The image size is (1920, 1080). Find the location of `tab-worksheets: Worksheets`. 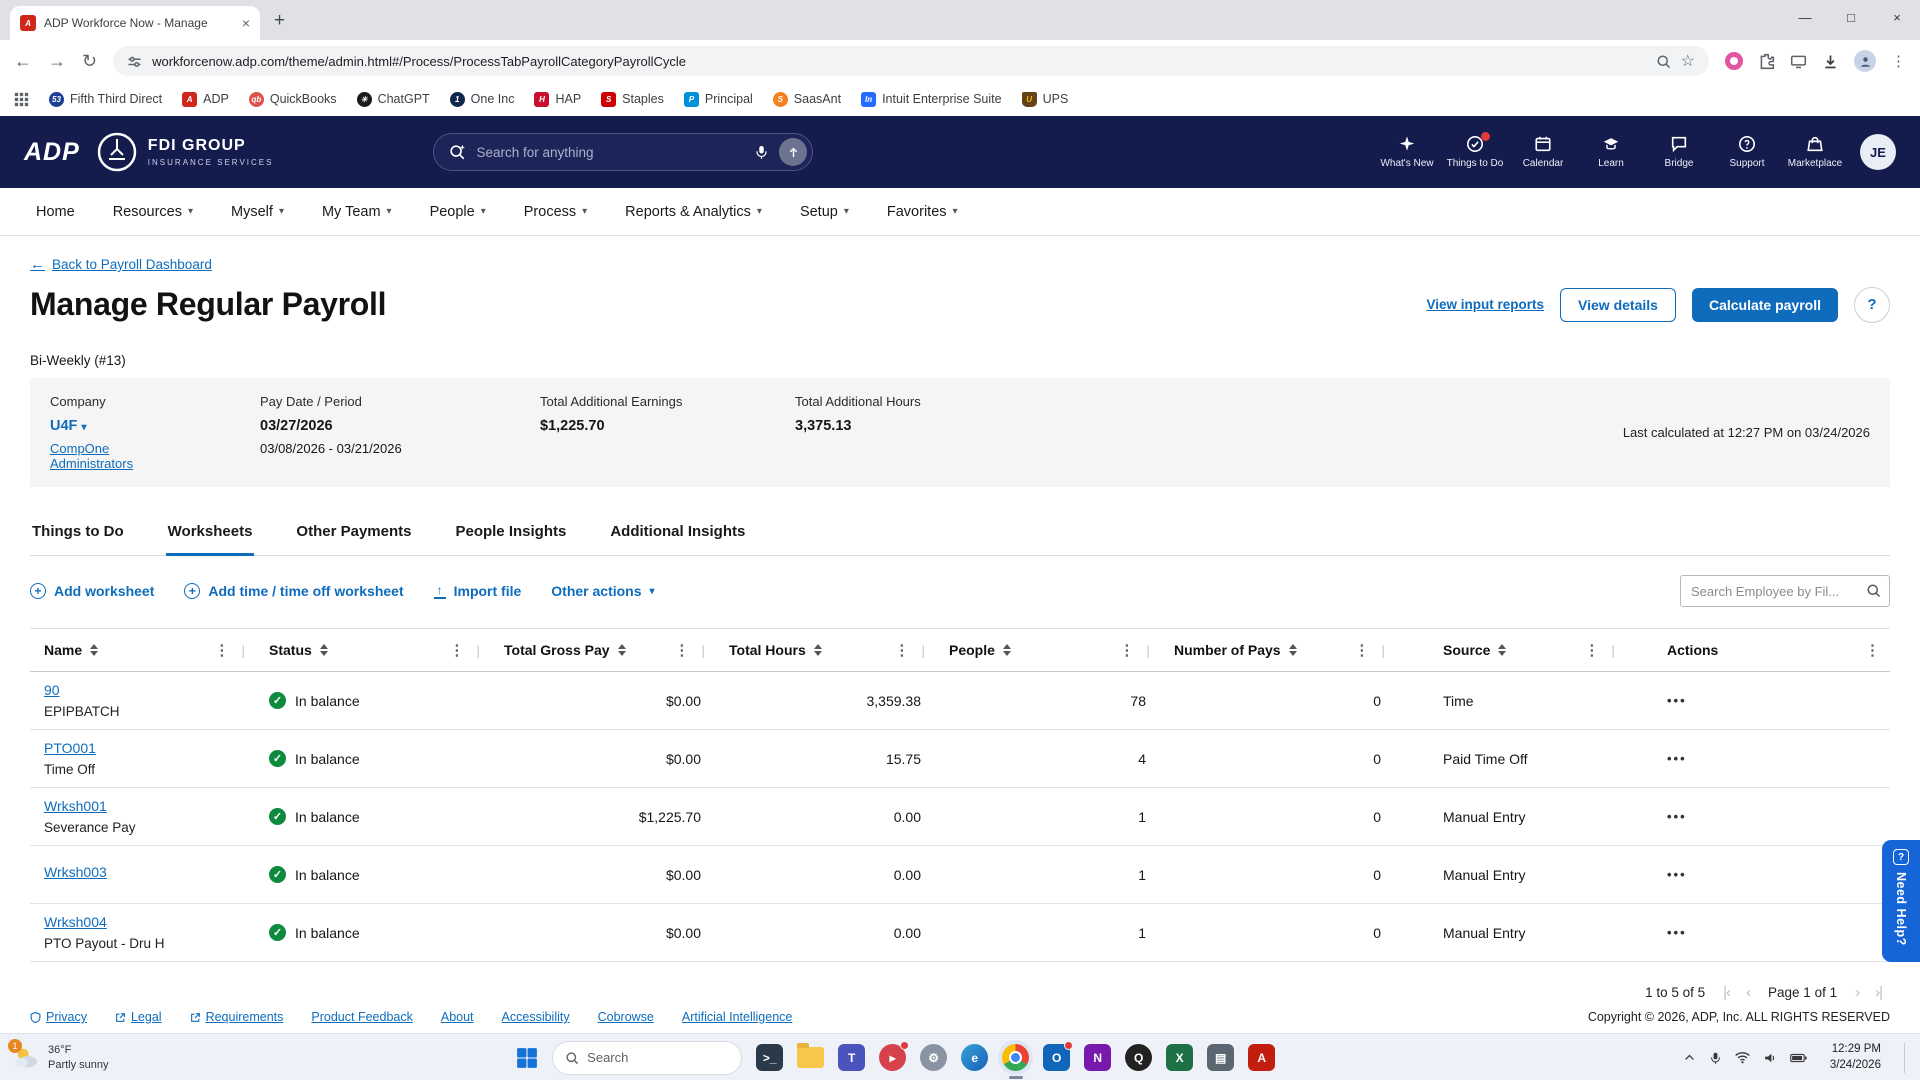

tab-worksheets: Worksheets is located at coordinates (210, 536).